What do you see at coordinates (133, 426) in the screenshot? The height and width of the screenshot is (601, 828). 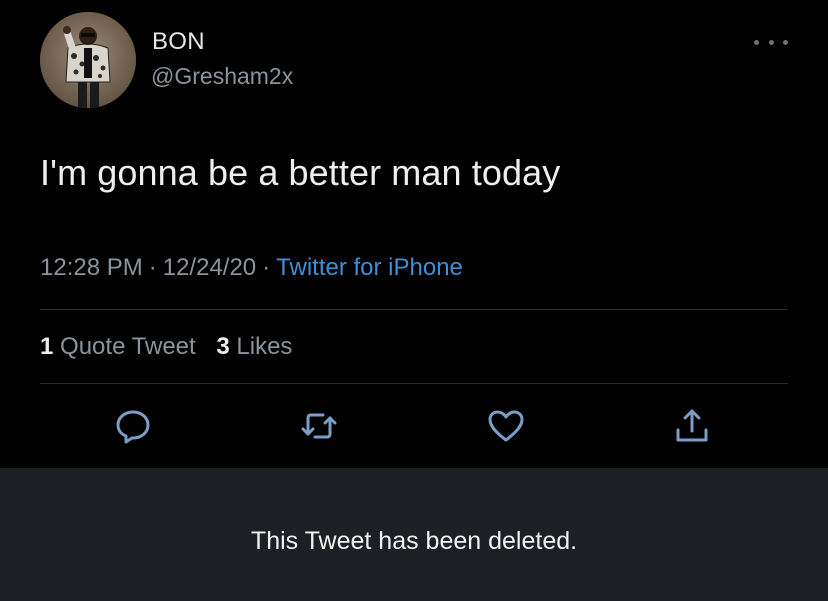 I see `reply-icon` at bounding box center [133, 426].